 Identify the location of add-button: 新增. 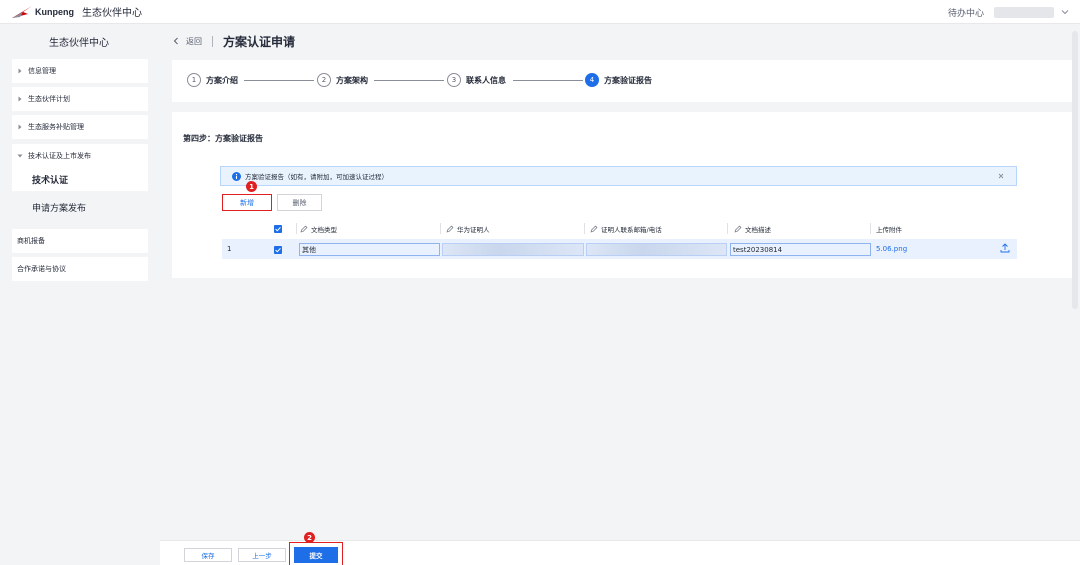
(247, 202).